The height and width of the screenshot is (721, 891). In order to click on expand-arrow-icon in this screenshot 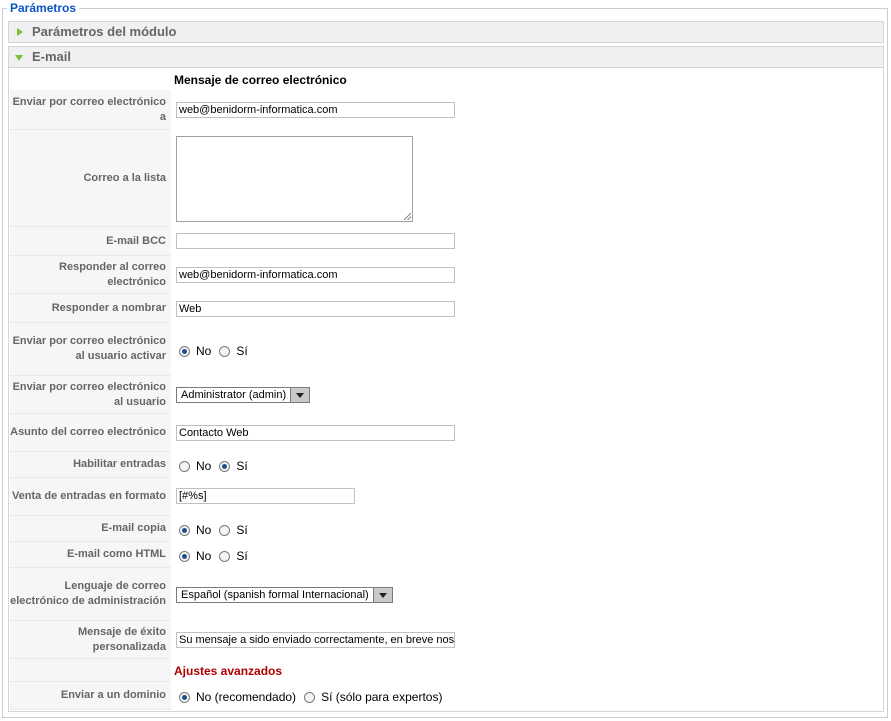, I will do `click(20, 32)`.